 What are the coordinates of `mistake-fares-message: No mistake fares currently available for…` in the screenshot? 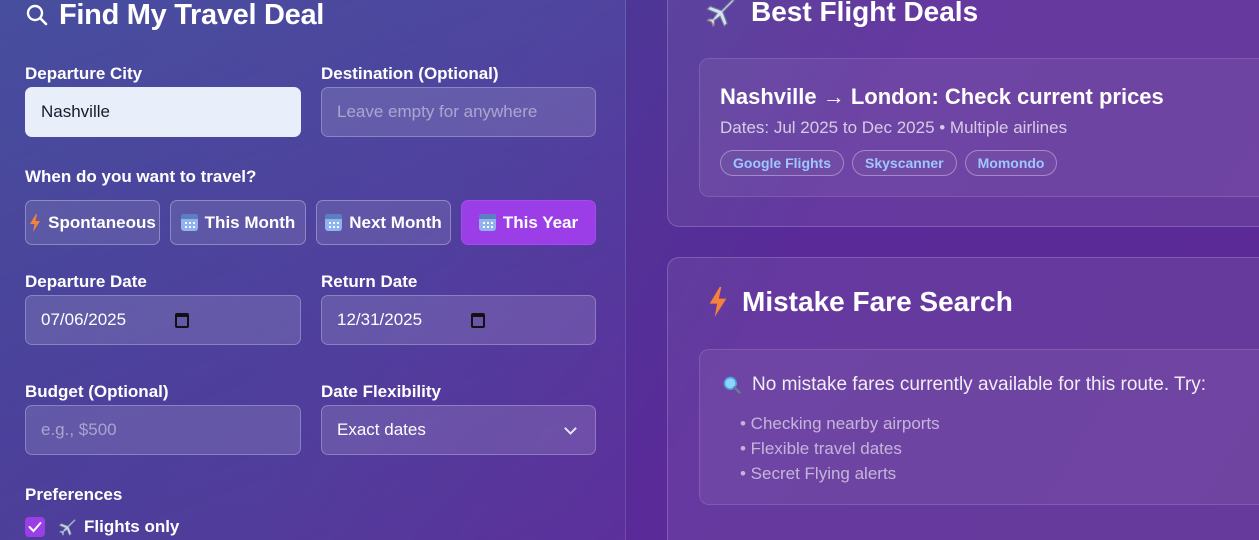 It's located at (979, 384).